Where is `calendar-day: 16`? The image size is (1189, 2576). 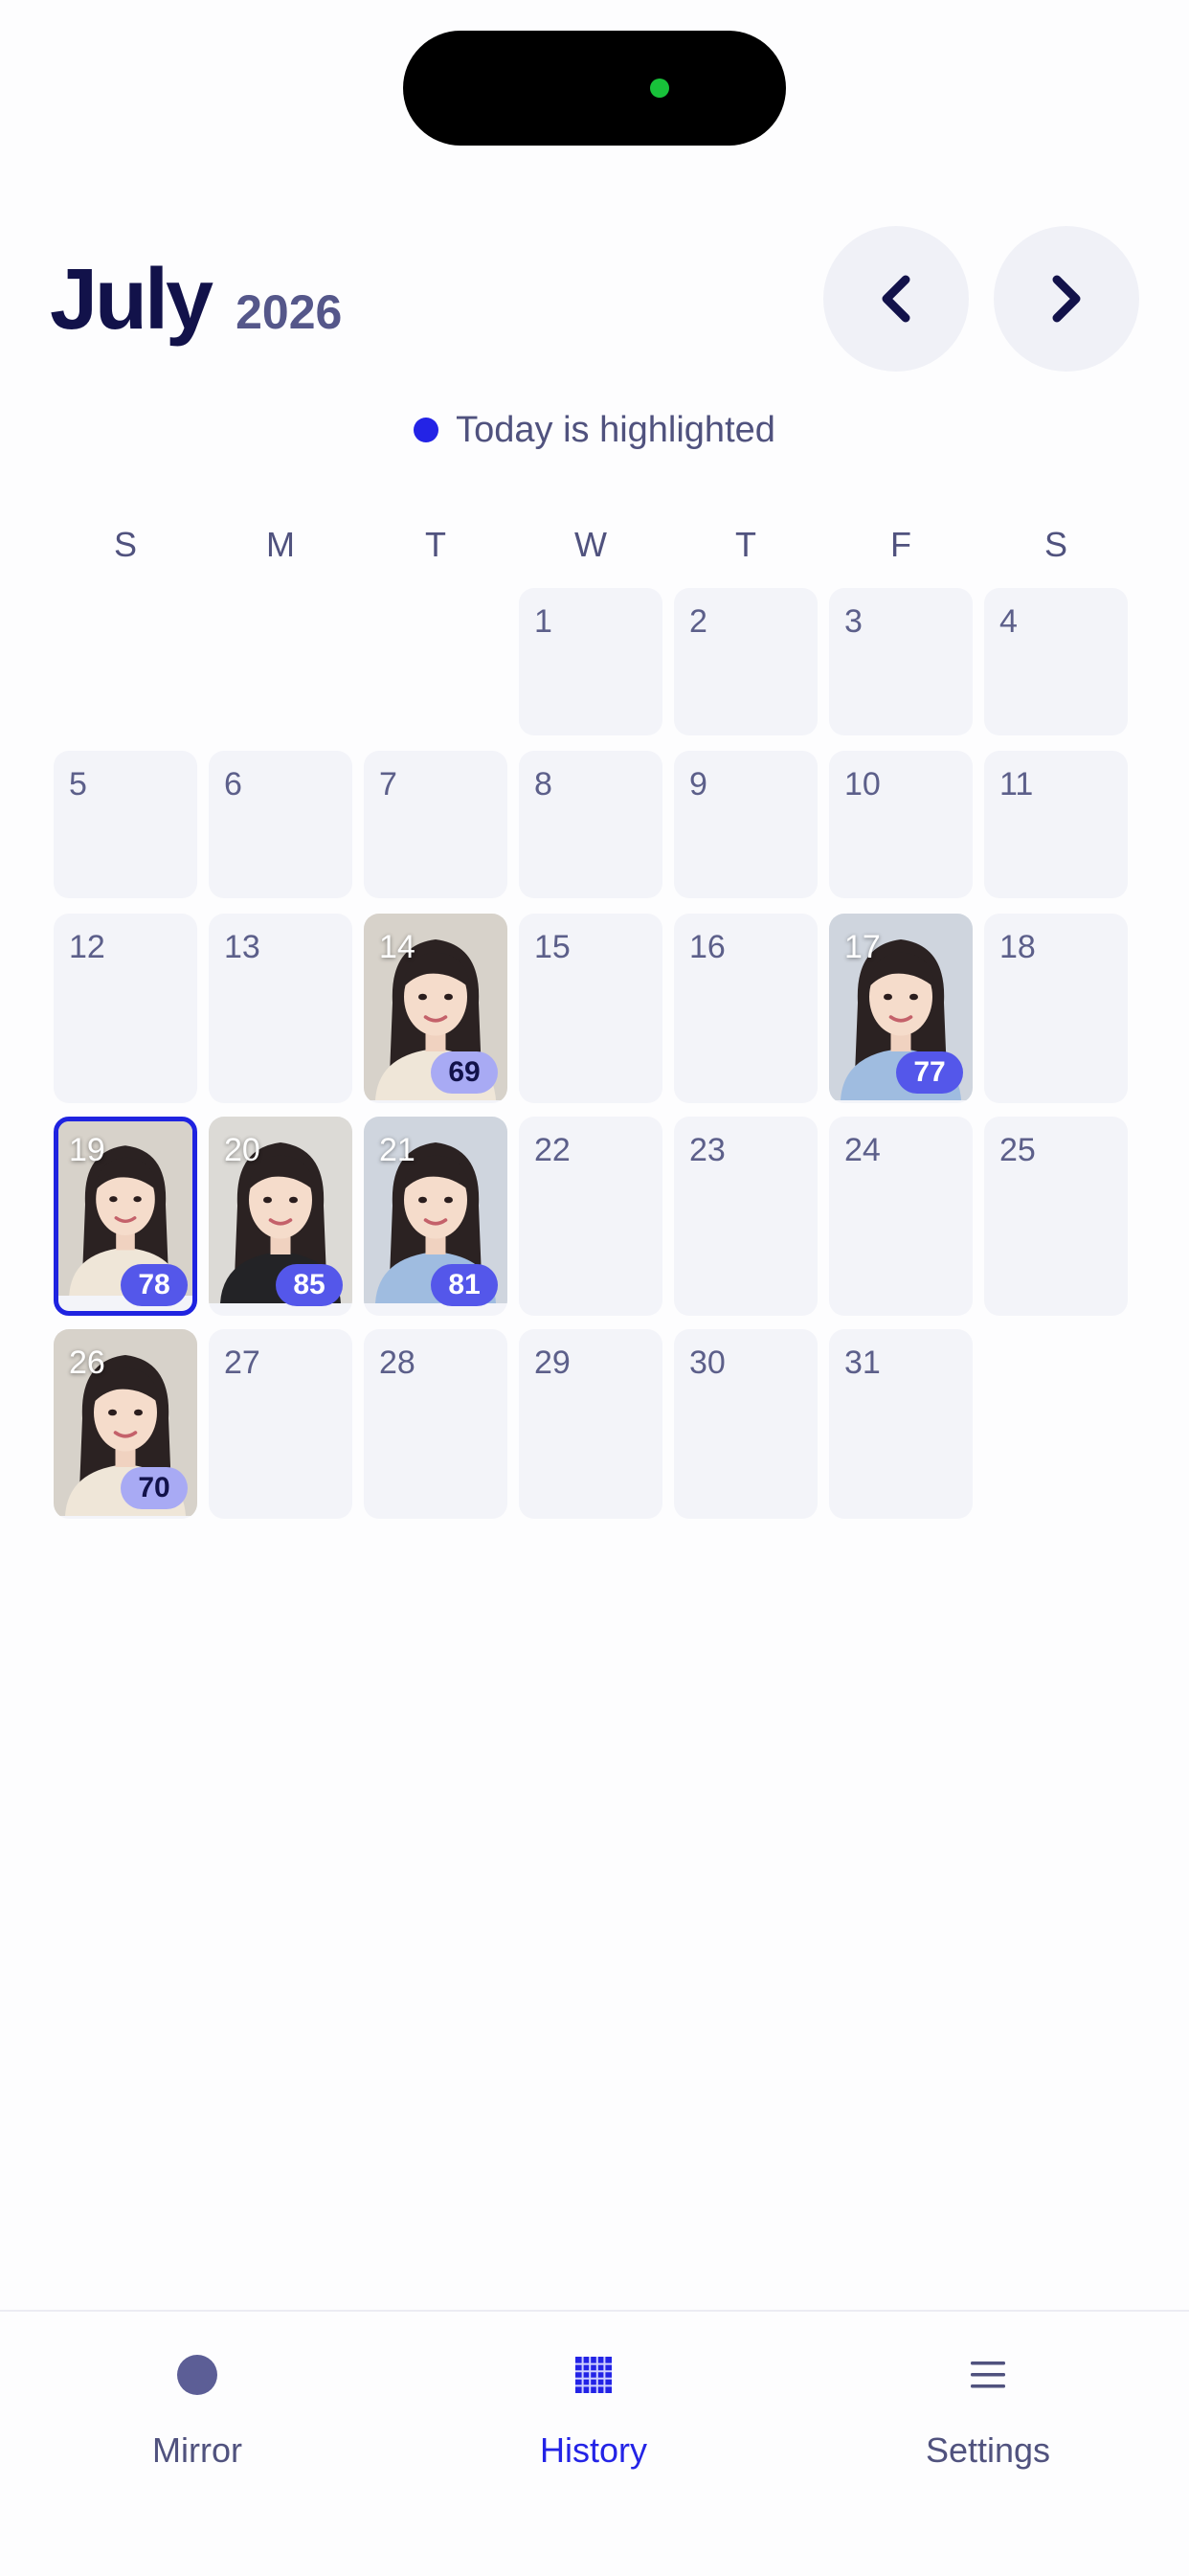 calendar-day: 16 is located at coordinates (746, 1008).